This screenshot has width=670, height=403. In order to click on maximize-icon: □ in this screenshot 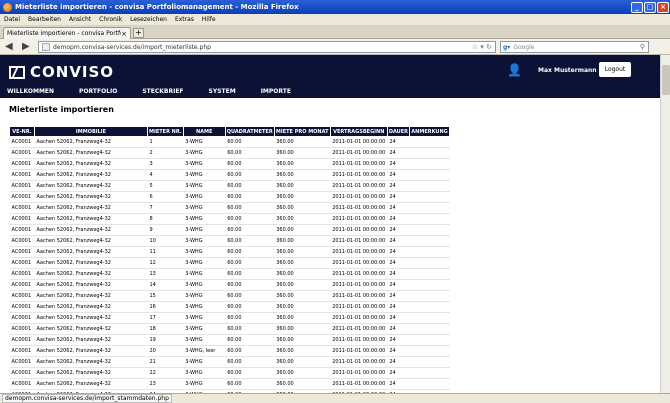, I will do `click(650, 7)`.